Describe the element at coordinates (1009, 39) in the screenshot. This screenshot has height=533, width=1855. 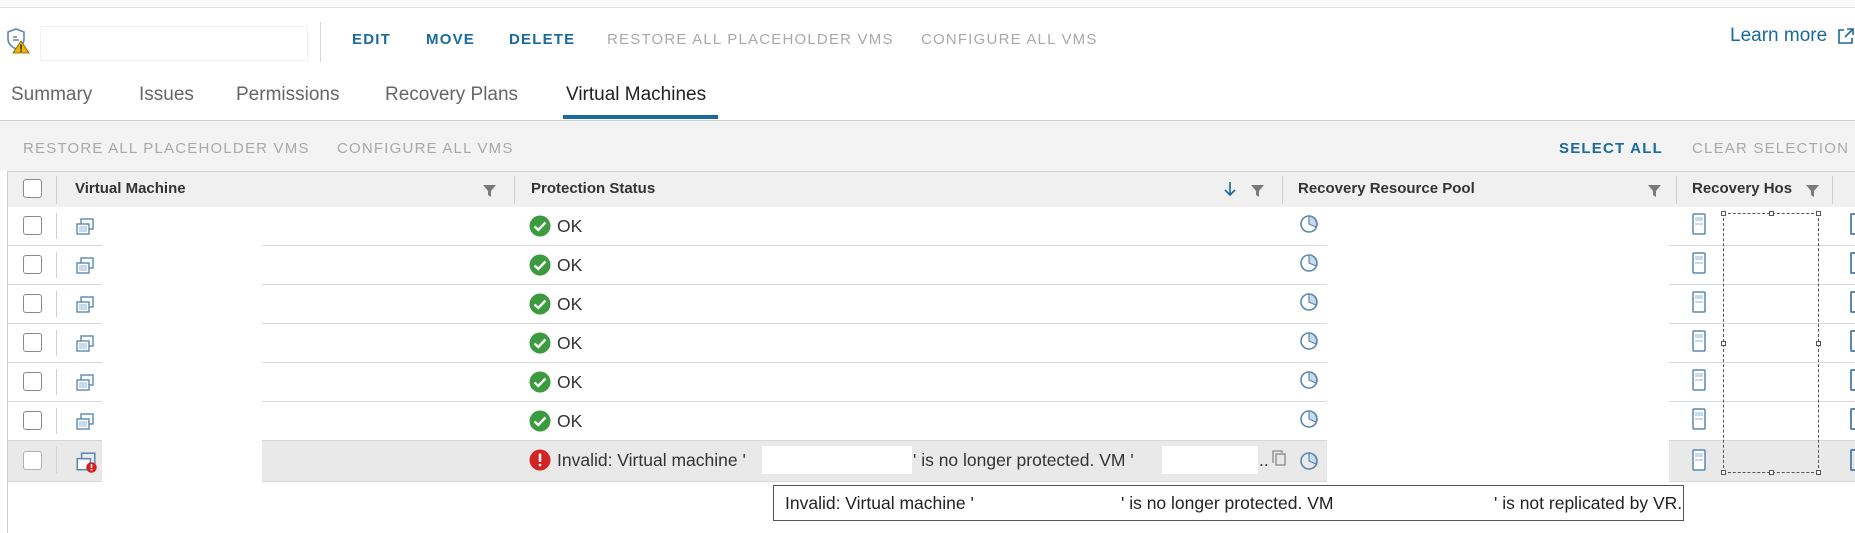
I see `configure-all-vms-button: CONFIGURE ALL VMS` at that location.